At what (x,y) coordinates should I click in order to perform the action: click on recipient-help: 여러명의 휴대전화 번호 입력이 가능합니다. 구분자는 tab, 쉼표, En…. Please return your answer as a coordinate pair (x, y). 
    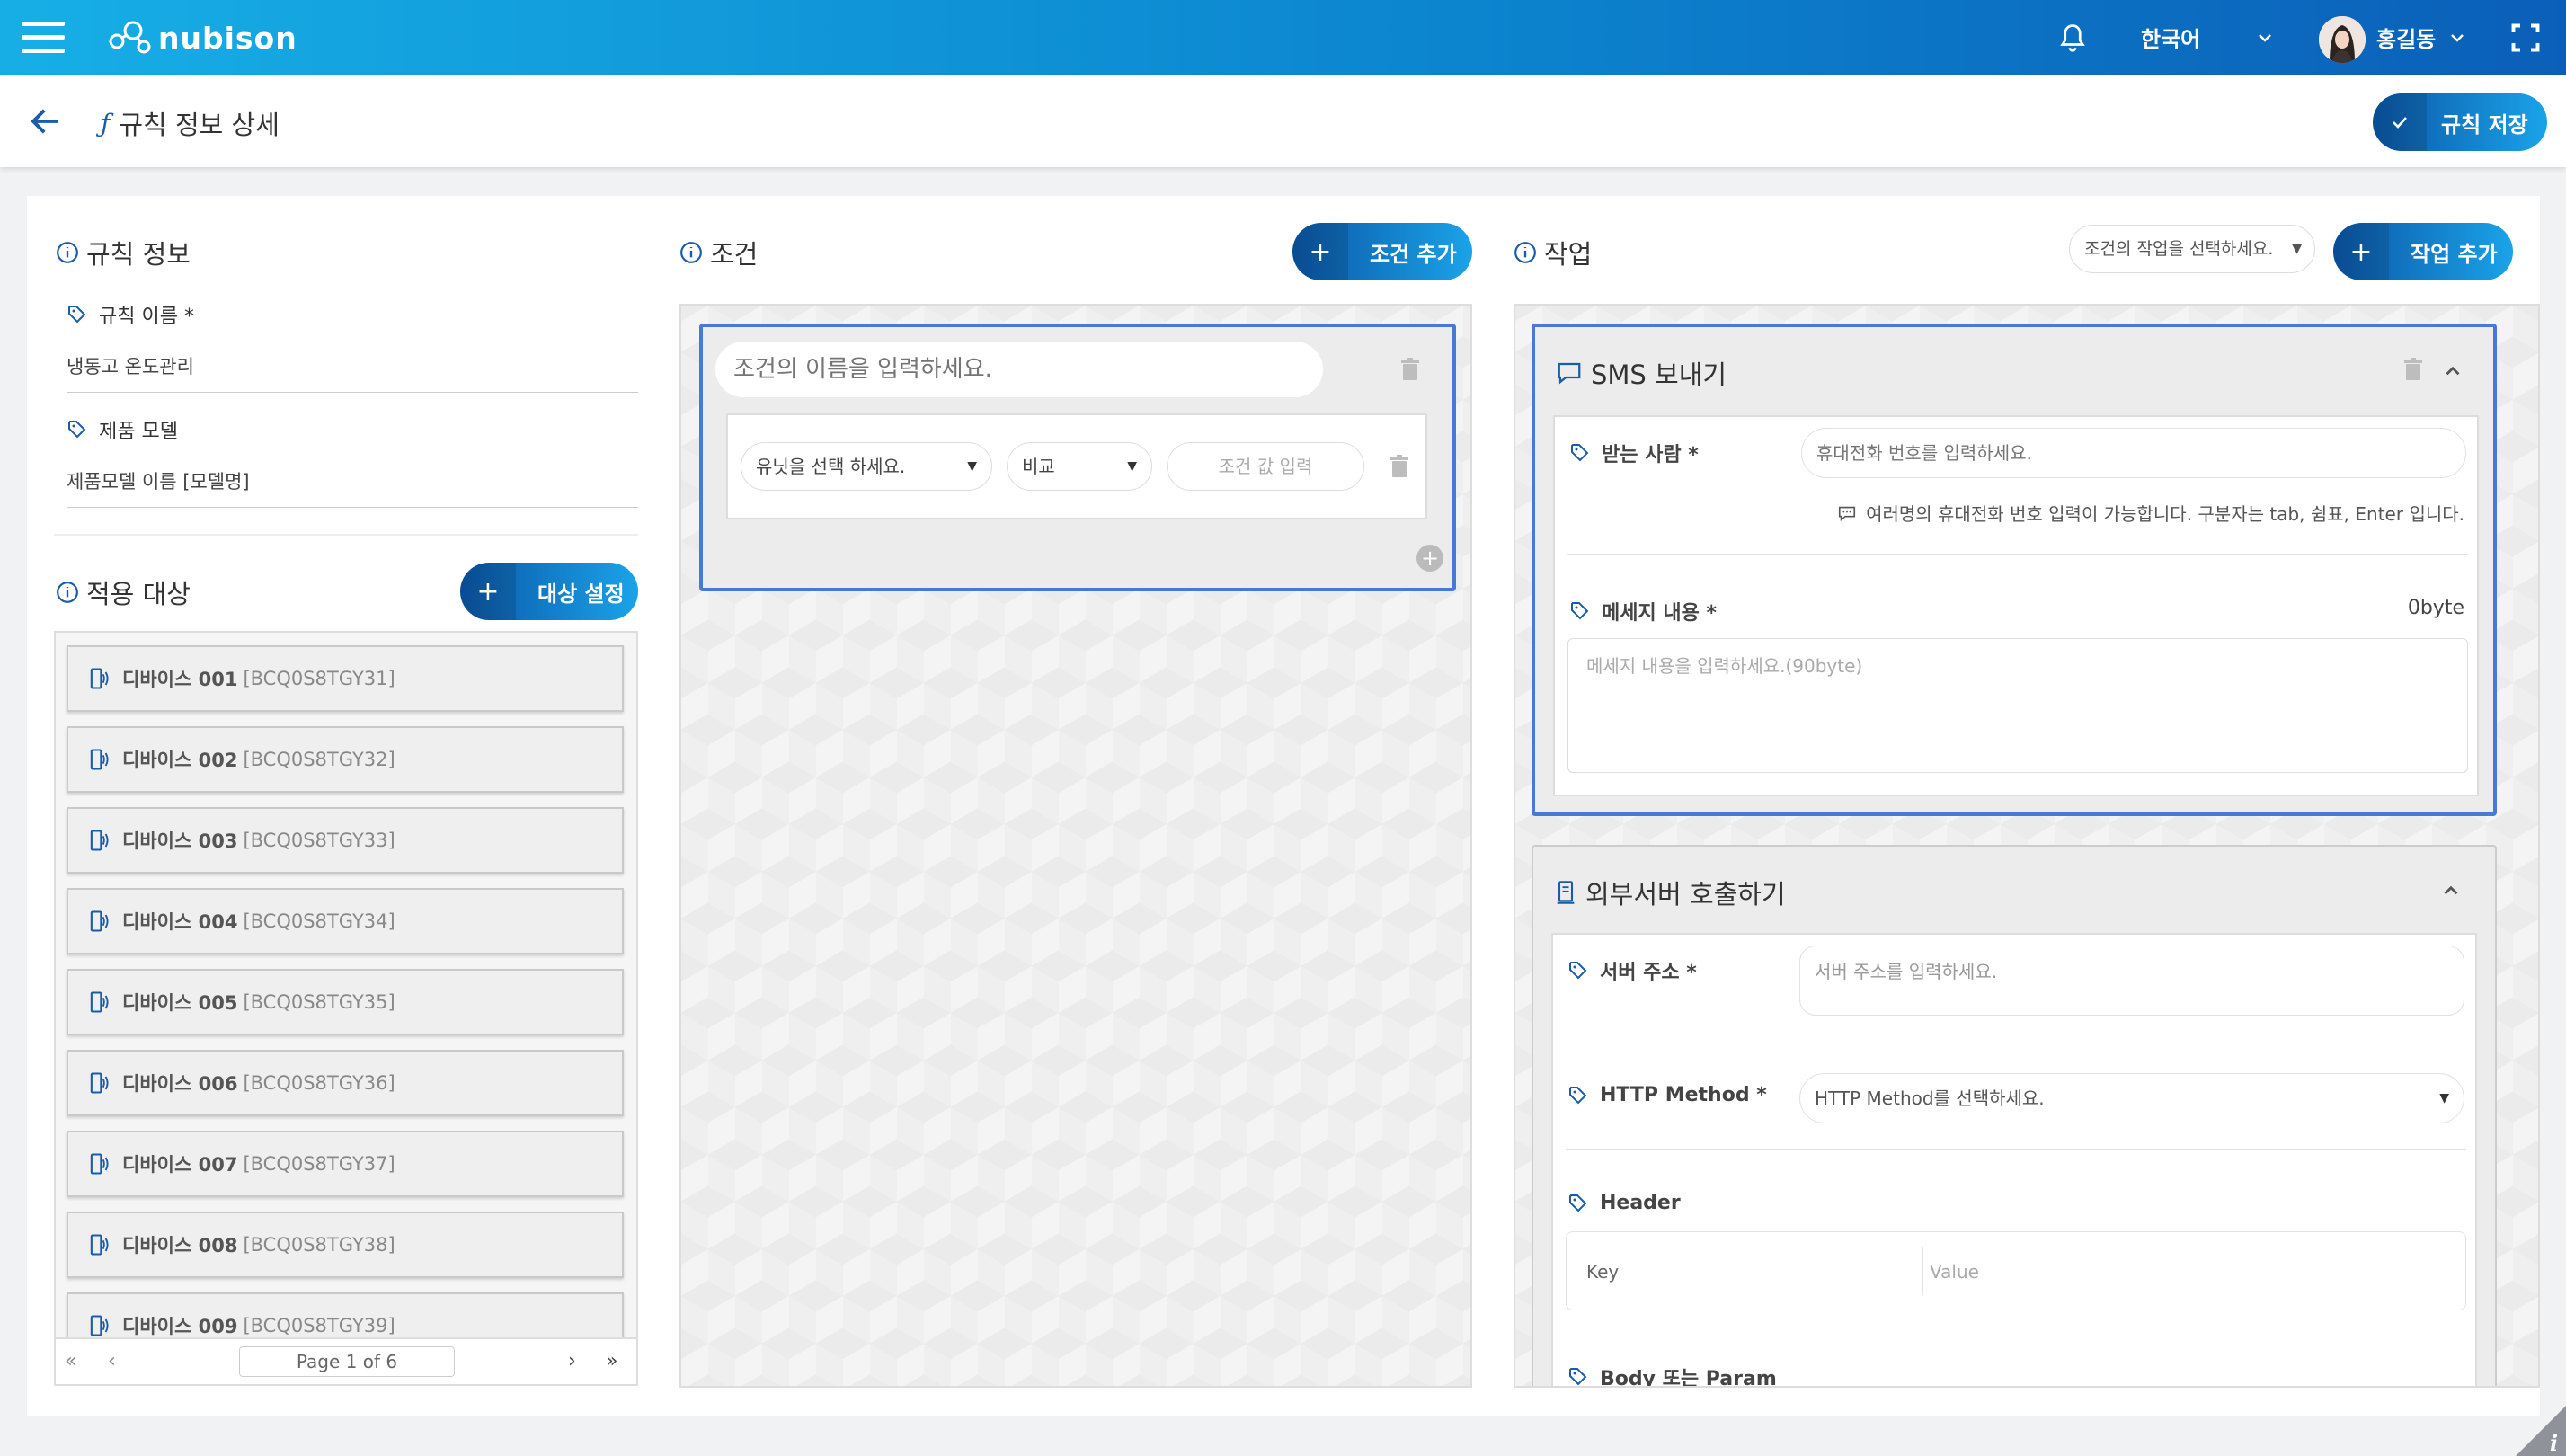
    Looking at the image, I should click on (2150, 513).